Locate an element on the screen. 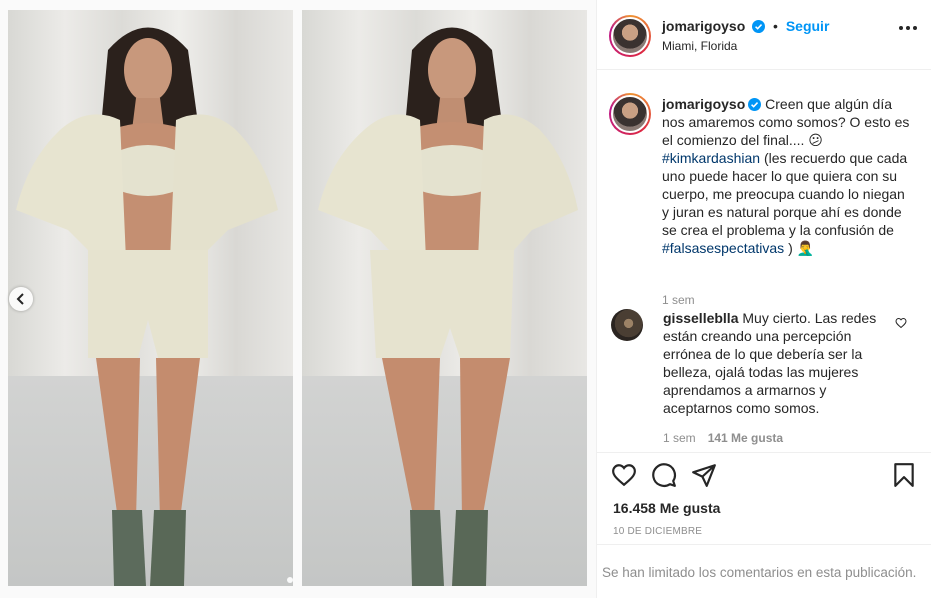 The height and width of the screenshot is (598, 931). author-username: jomarigoyso is located at coordinates (703, 26).